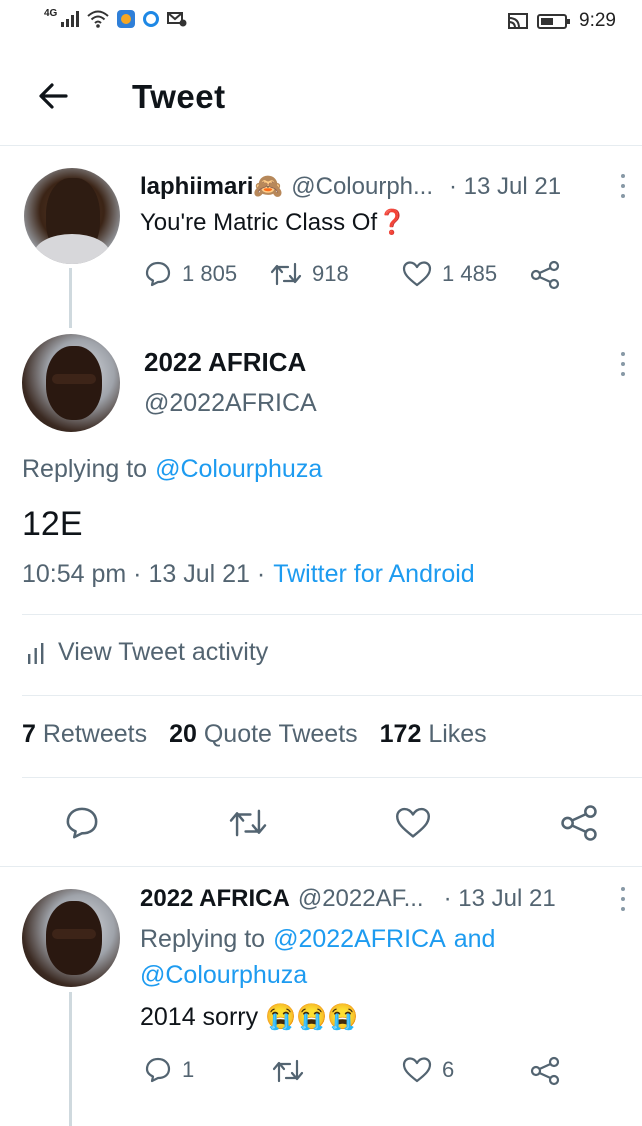 This screenshot has height=1126, width=642. I want to click on replying-and-label: and, so click(474, 939).